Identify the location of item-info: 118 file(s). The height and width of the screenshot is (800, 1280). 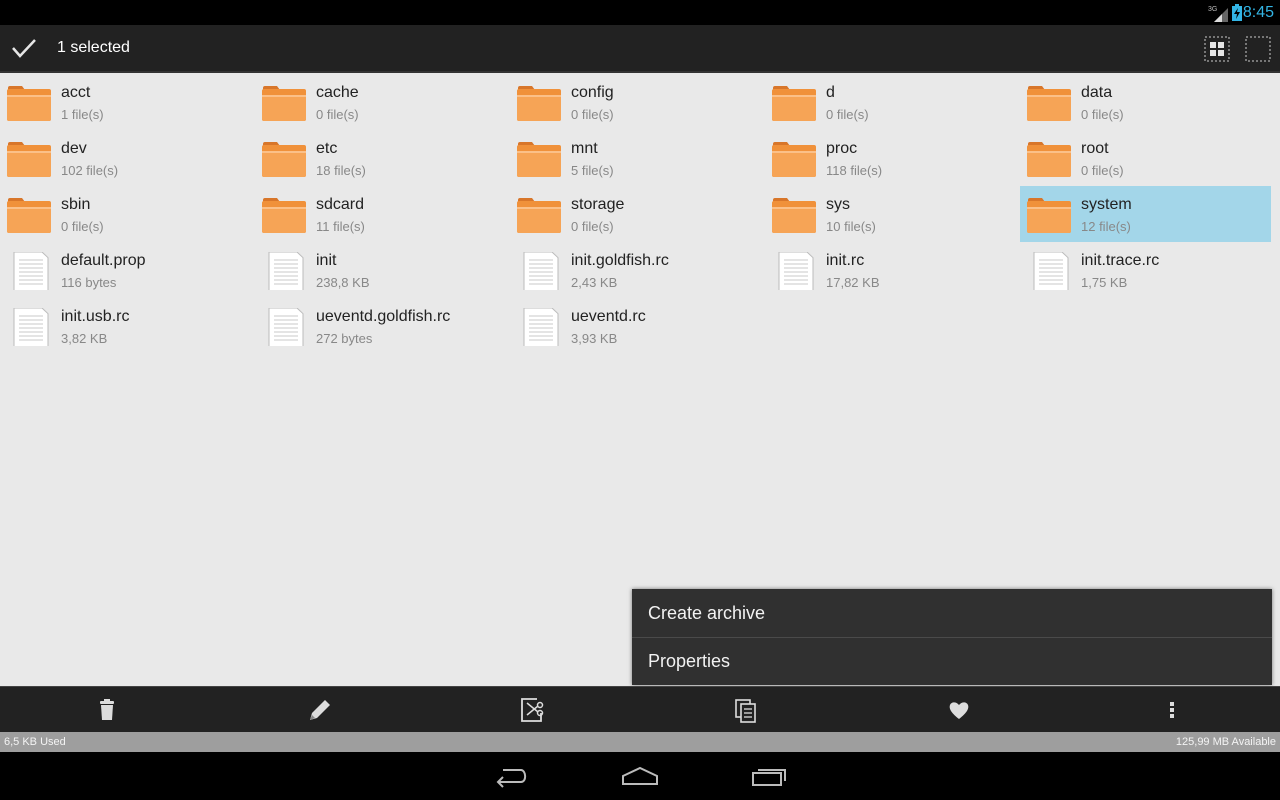
(854, 170).